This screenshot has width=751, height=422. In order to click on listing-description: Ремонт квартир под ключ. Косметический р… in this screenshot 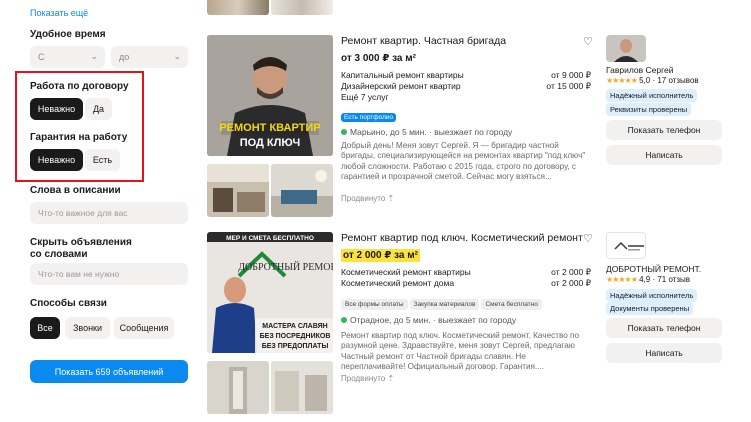, I will do `click(460, 351)`.